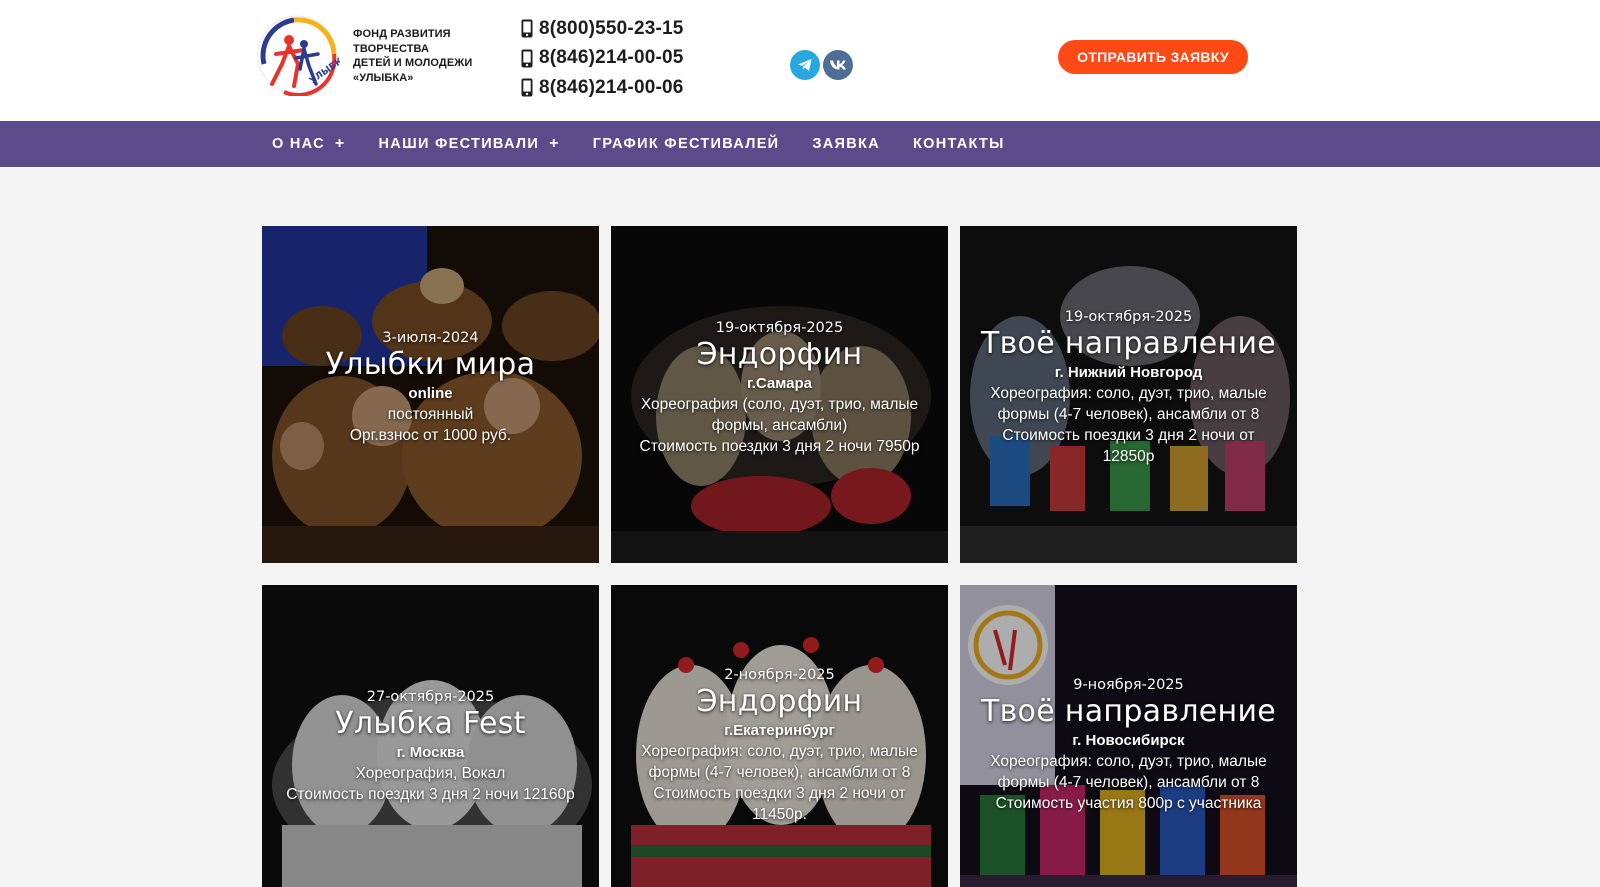 The image size is (1600, 887). I want to click on card-desc-line: Хореография, Вокал, so click(430, 773).